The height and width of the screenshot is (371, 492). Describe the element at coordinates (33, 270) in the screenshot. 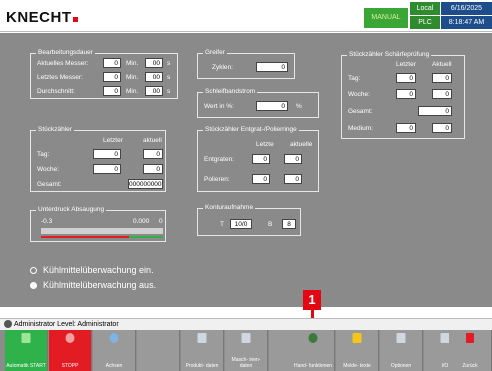

I see `radio-icon` at that location.